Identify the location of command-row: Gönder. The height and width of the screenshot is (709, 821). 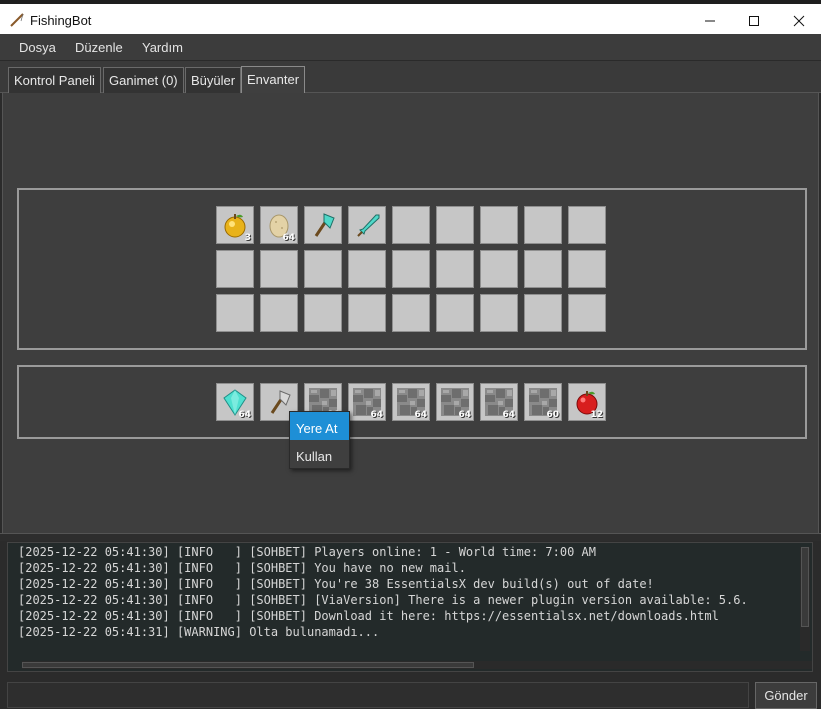
(410, 692).